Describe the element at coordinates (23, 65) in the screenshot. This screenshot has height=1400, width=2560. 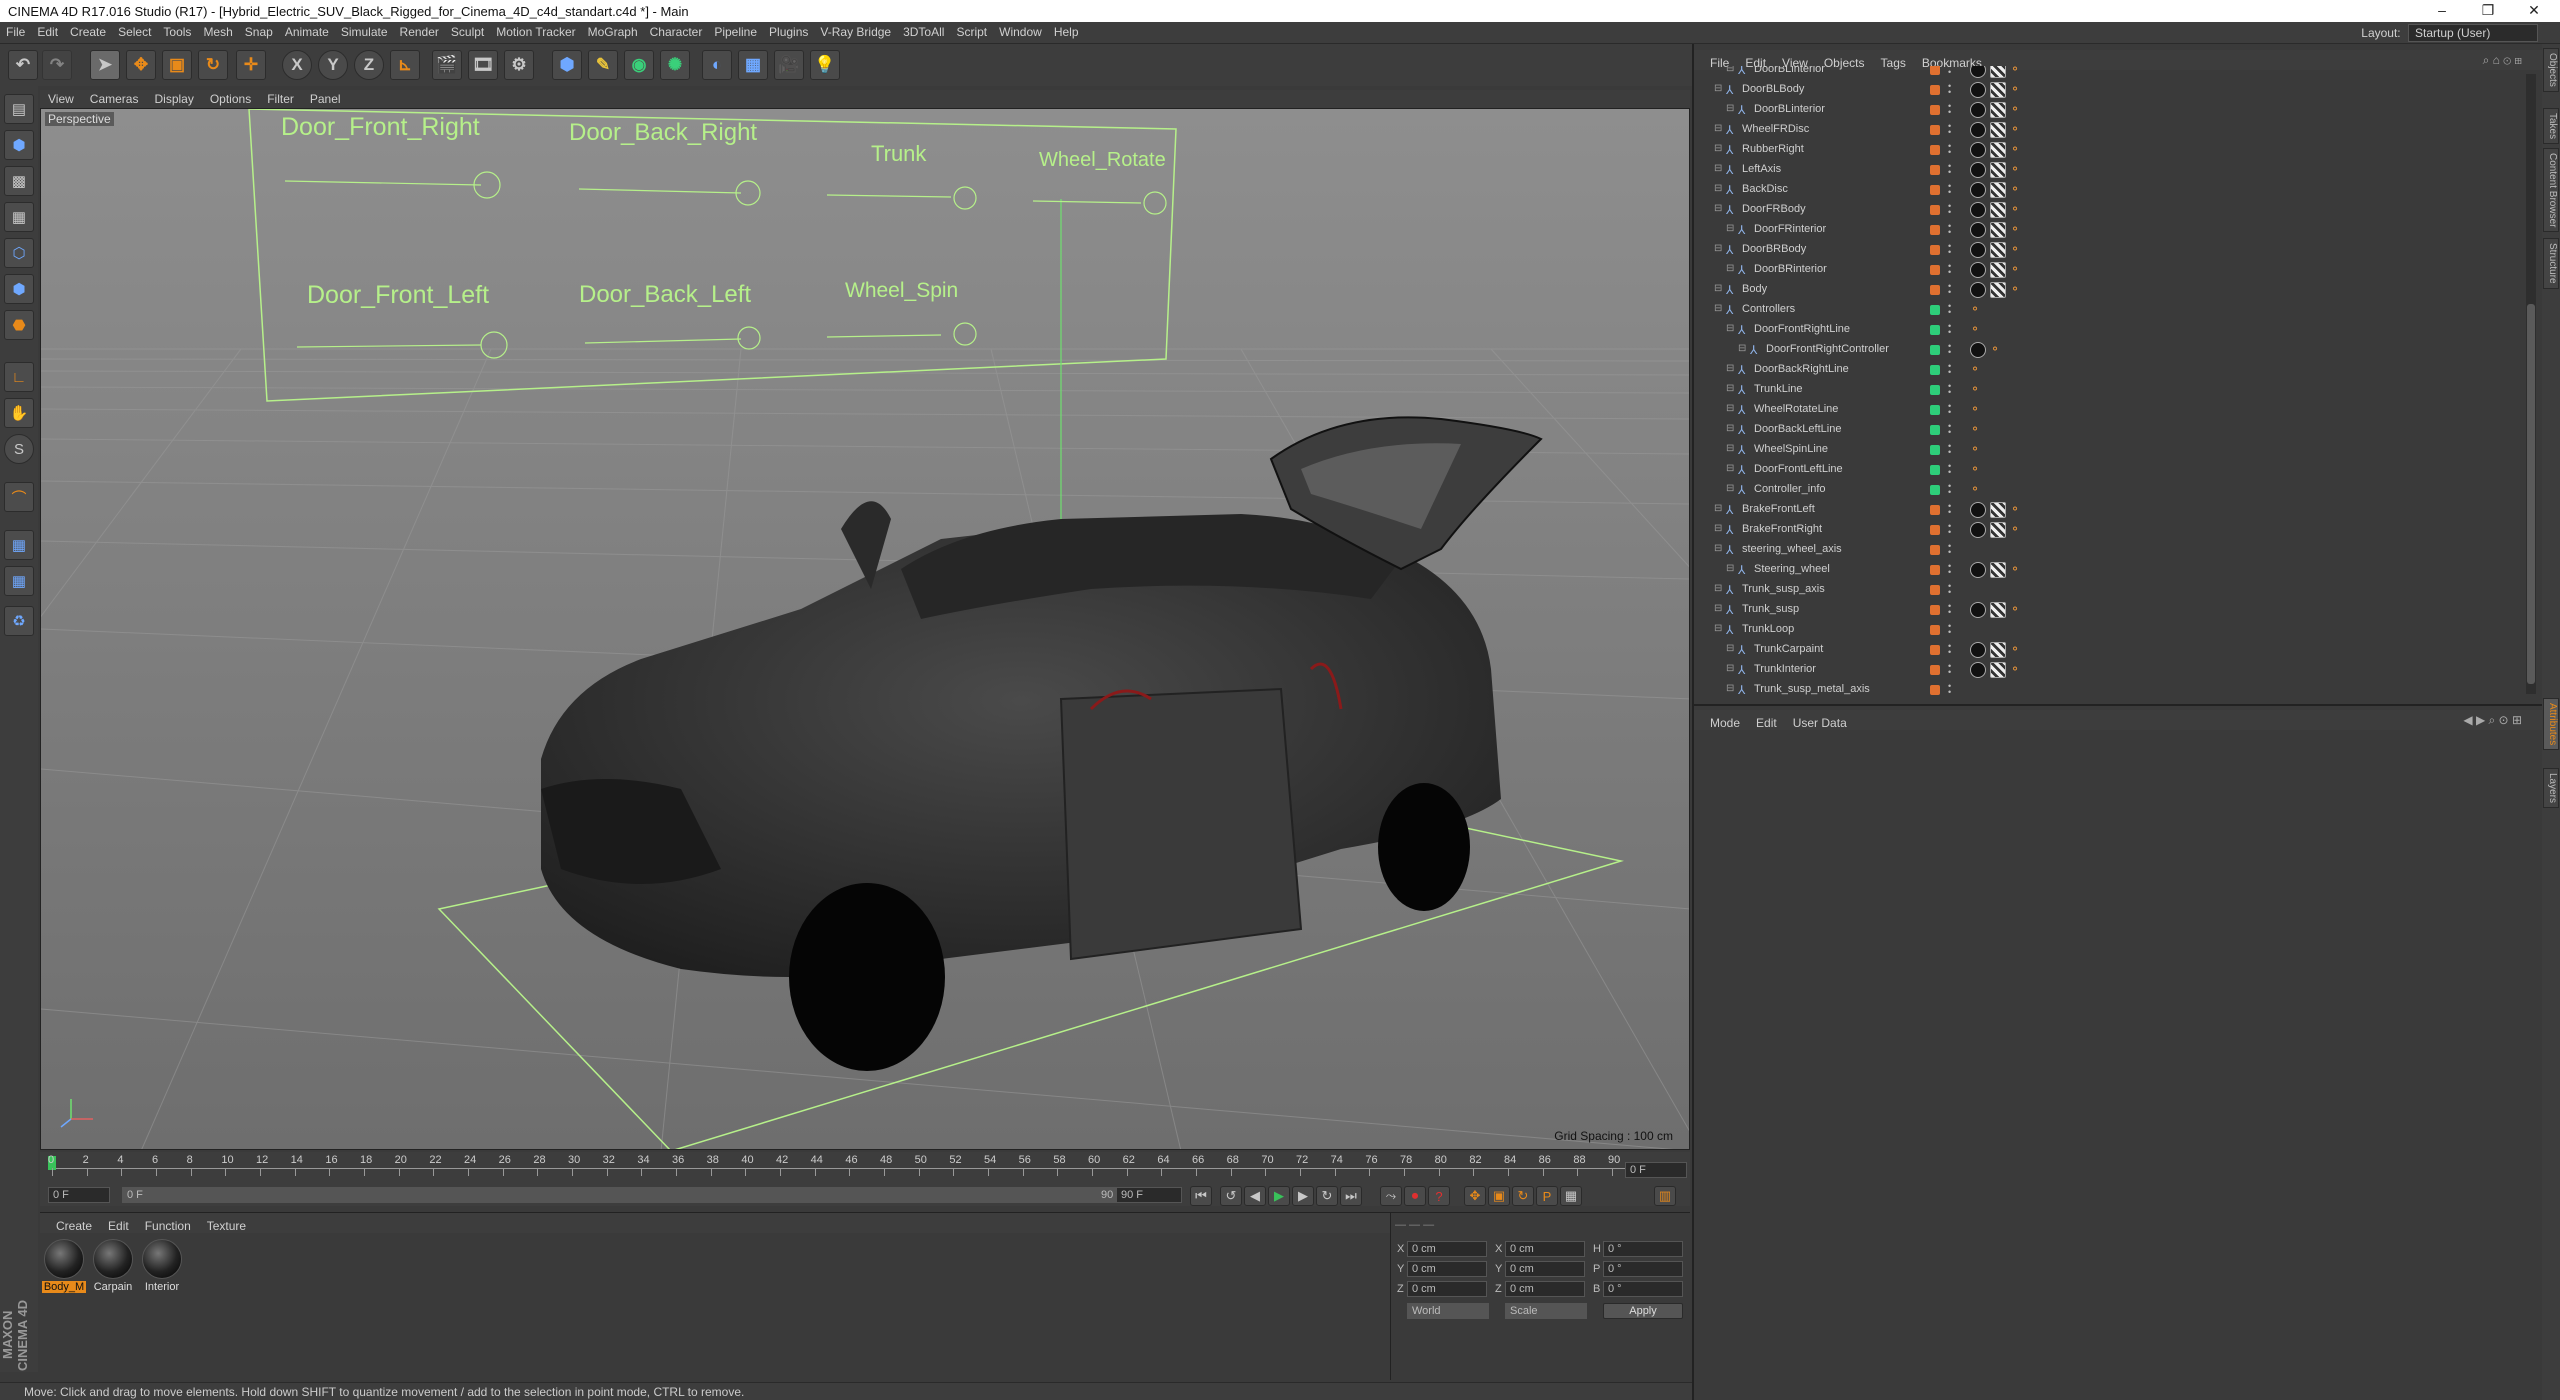
I see `undo-button: ↶` at that location.